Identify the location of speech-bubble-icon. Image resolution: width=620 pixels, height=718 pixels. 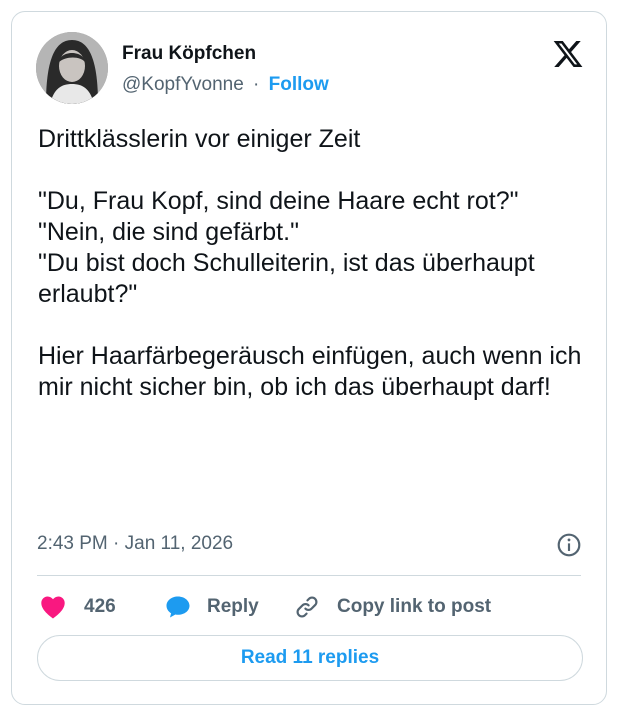
(178, 607).